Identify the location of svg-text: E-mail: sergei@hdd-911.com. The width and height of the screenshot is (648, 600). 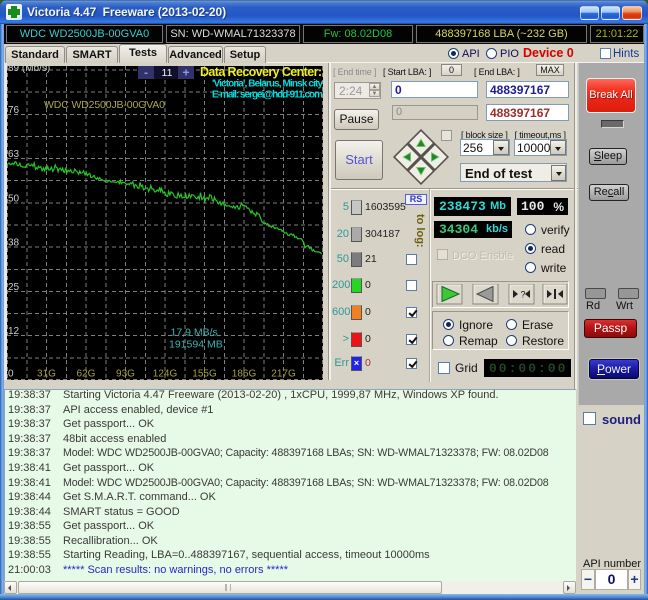
(267, 95).